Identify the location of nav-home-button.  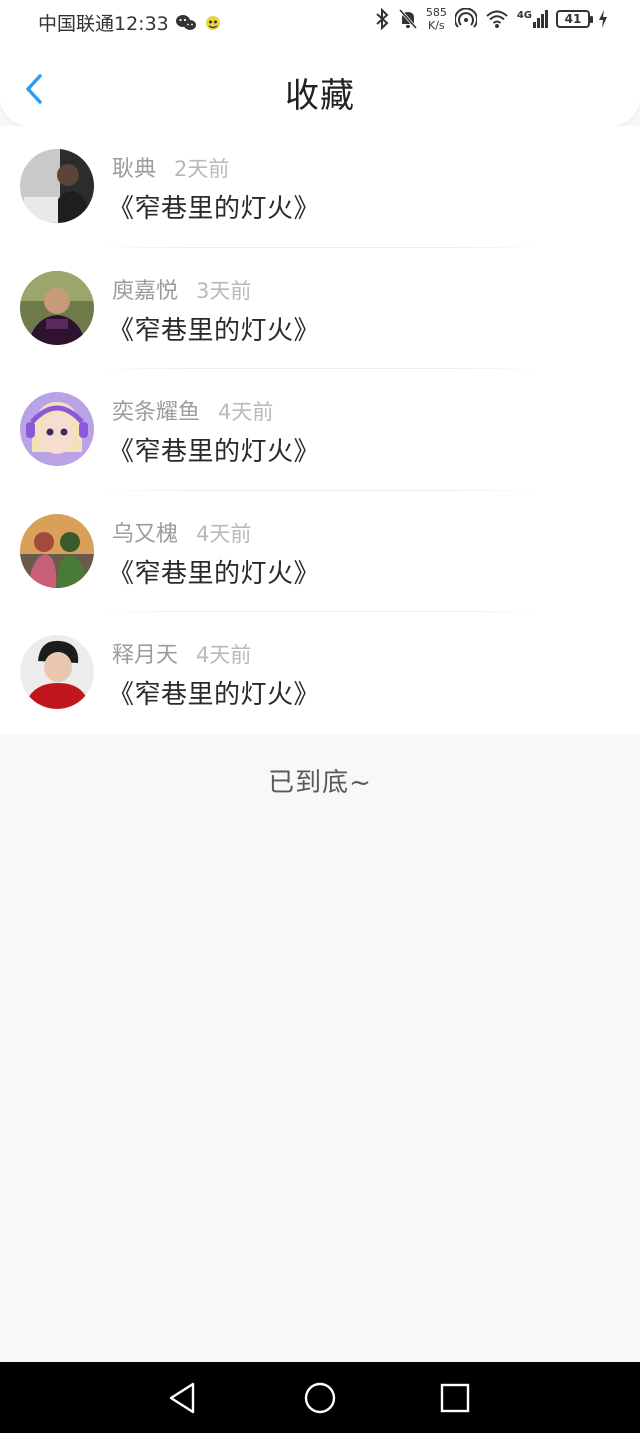
(320, 1398).